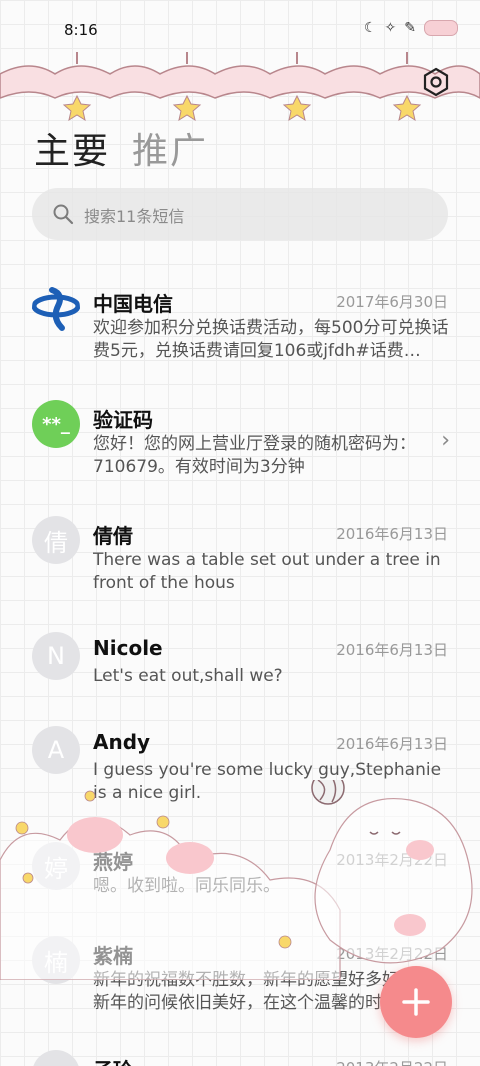 Image resolution: width=480 pixels, height=1066 pixels. Describe the element at coordinates (370, 28) in the screenshot. I see `moon-icon: ☾` at that location.